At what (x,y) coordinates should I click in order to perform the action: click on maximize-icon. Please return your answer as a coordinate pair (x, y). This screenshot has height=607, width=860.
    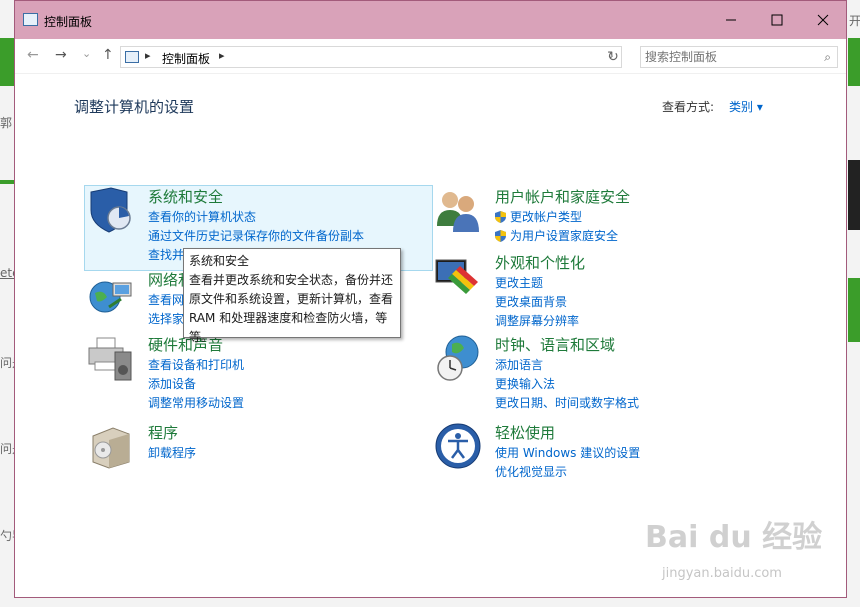
    Looking at the image, I should click on (777, 20).